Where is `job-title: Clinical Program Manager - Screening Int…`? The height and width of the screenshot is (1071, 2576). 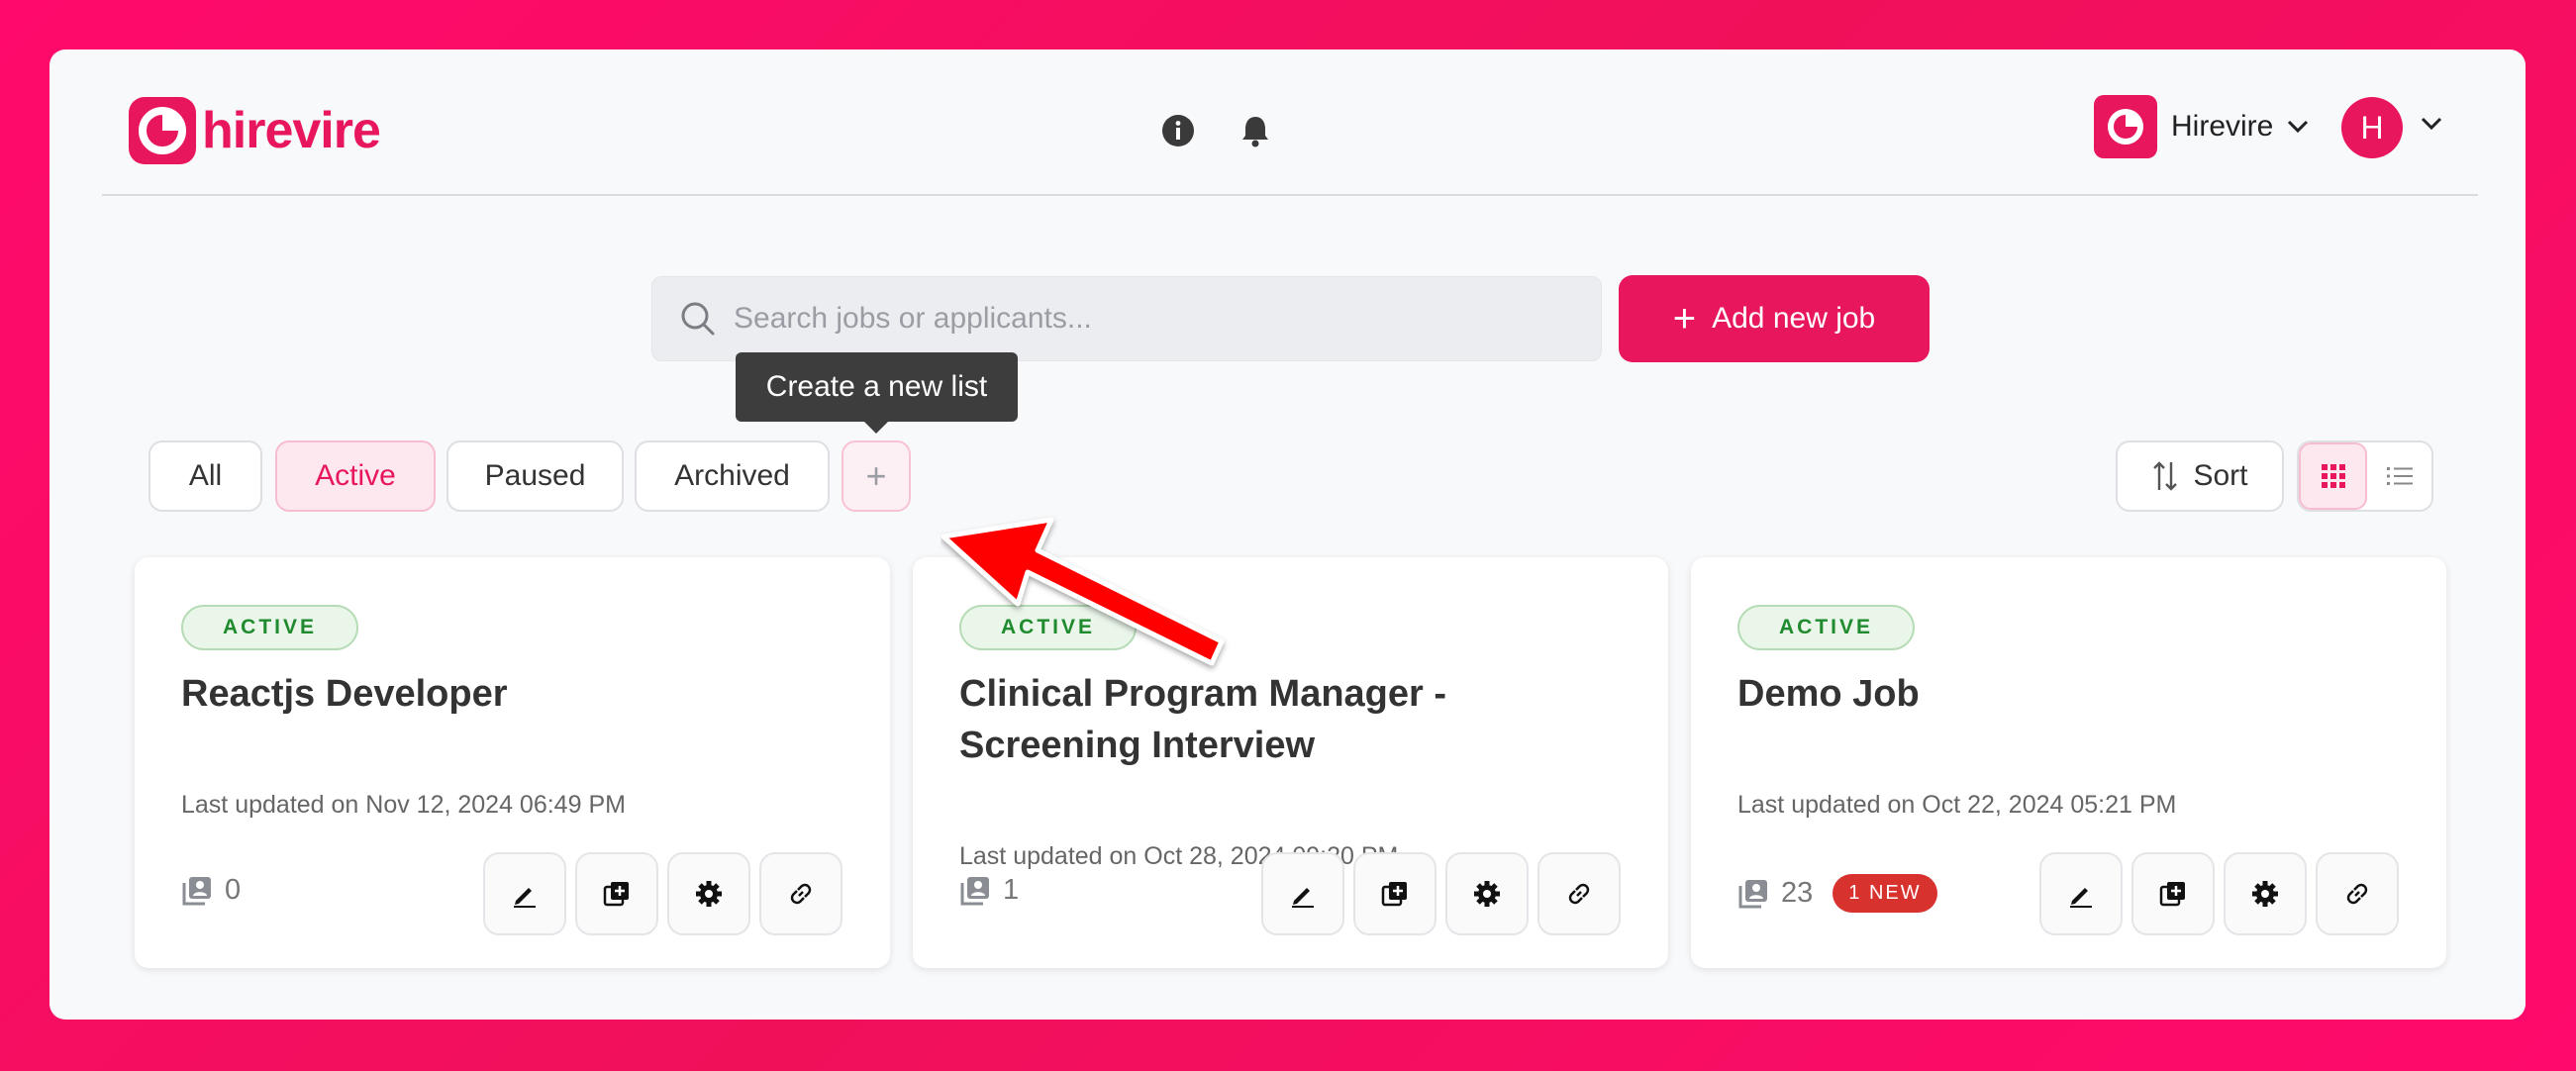
job-title: Clinical Program Manager - Screening Int… is located at coordinates (1296, 719).